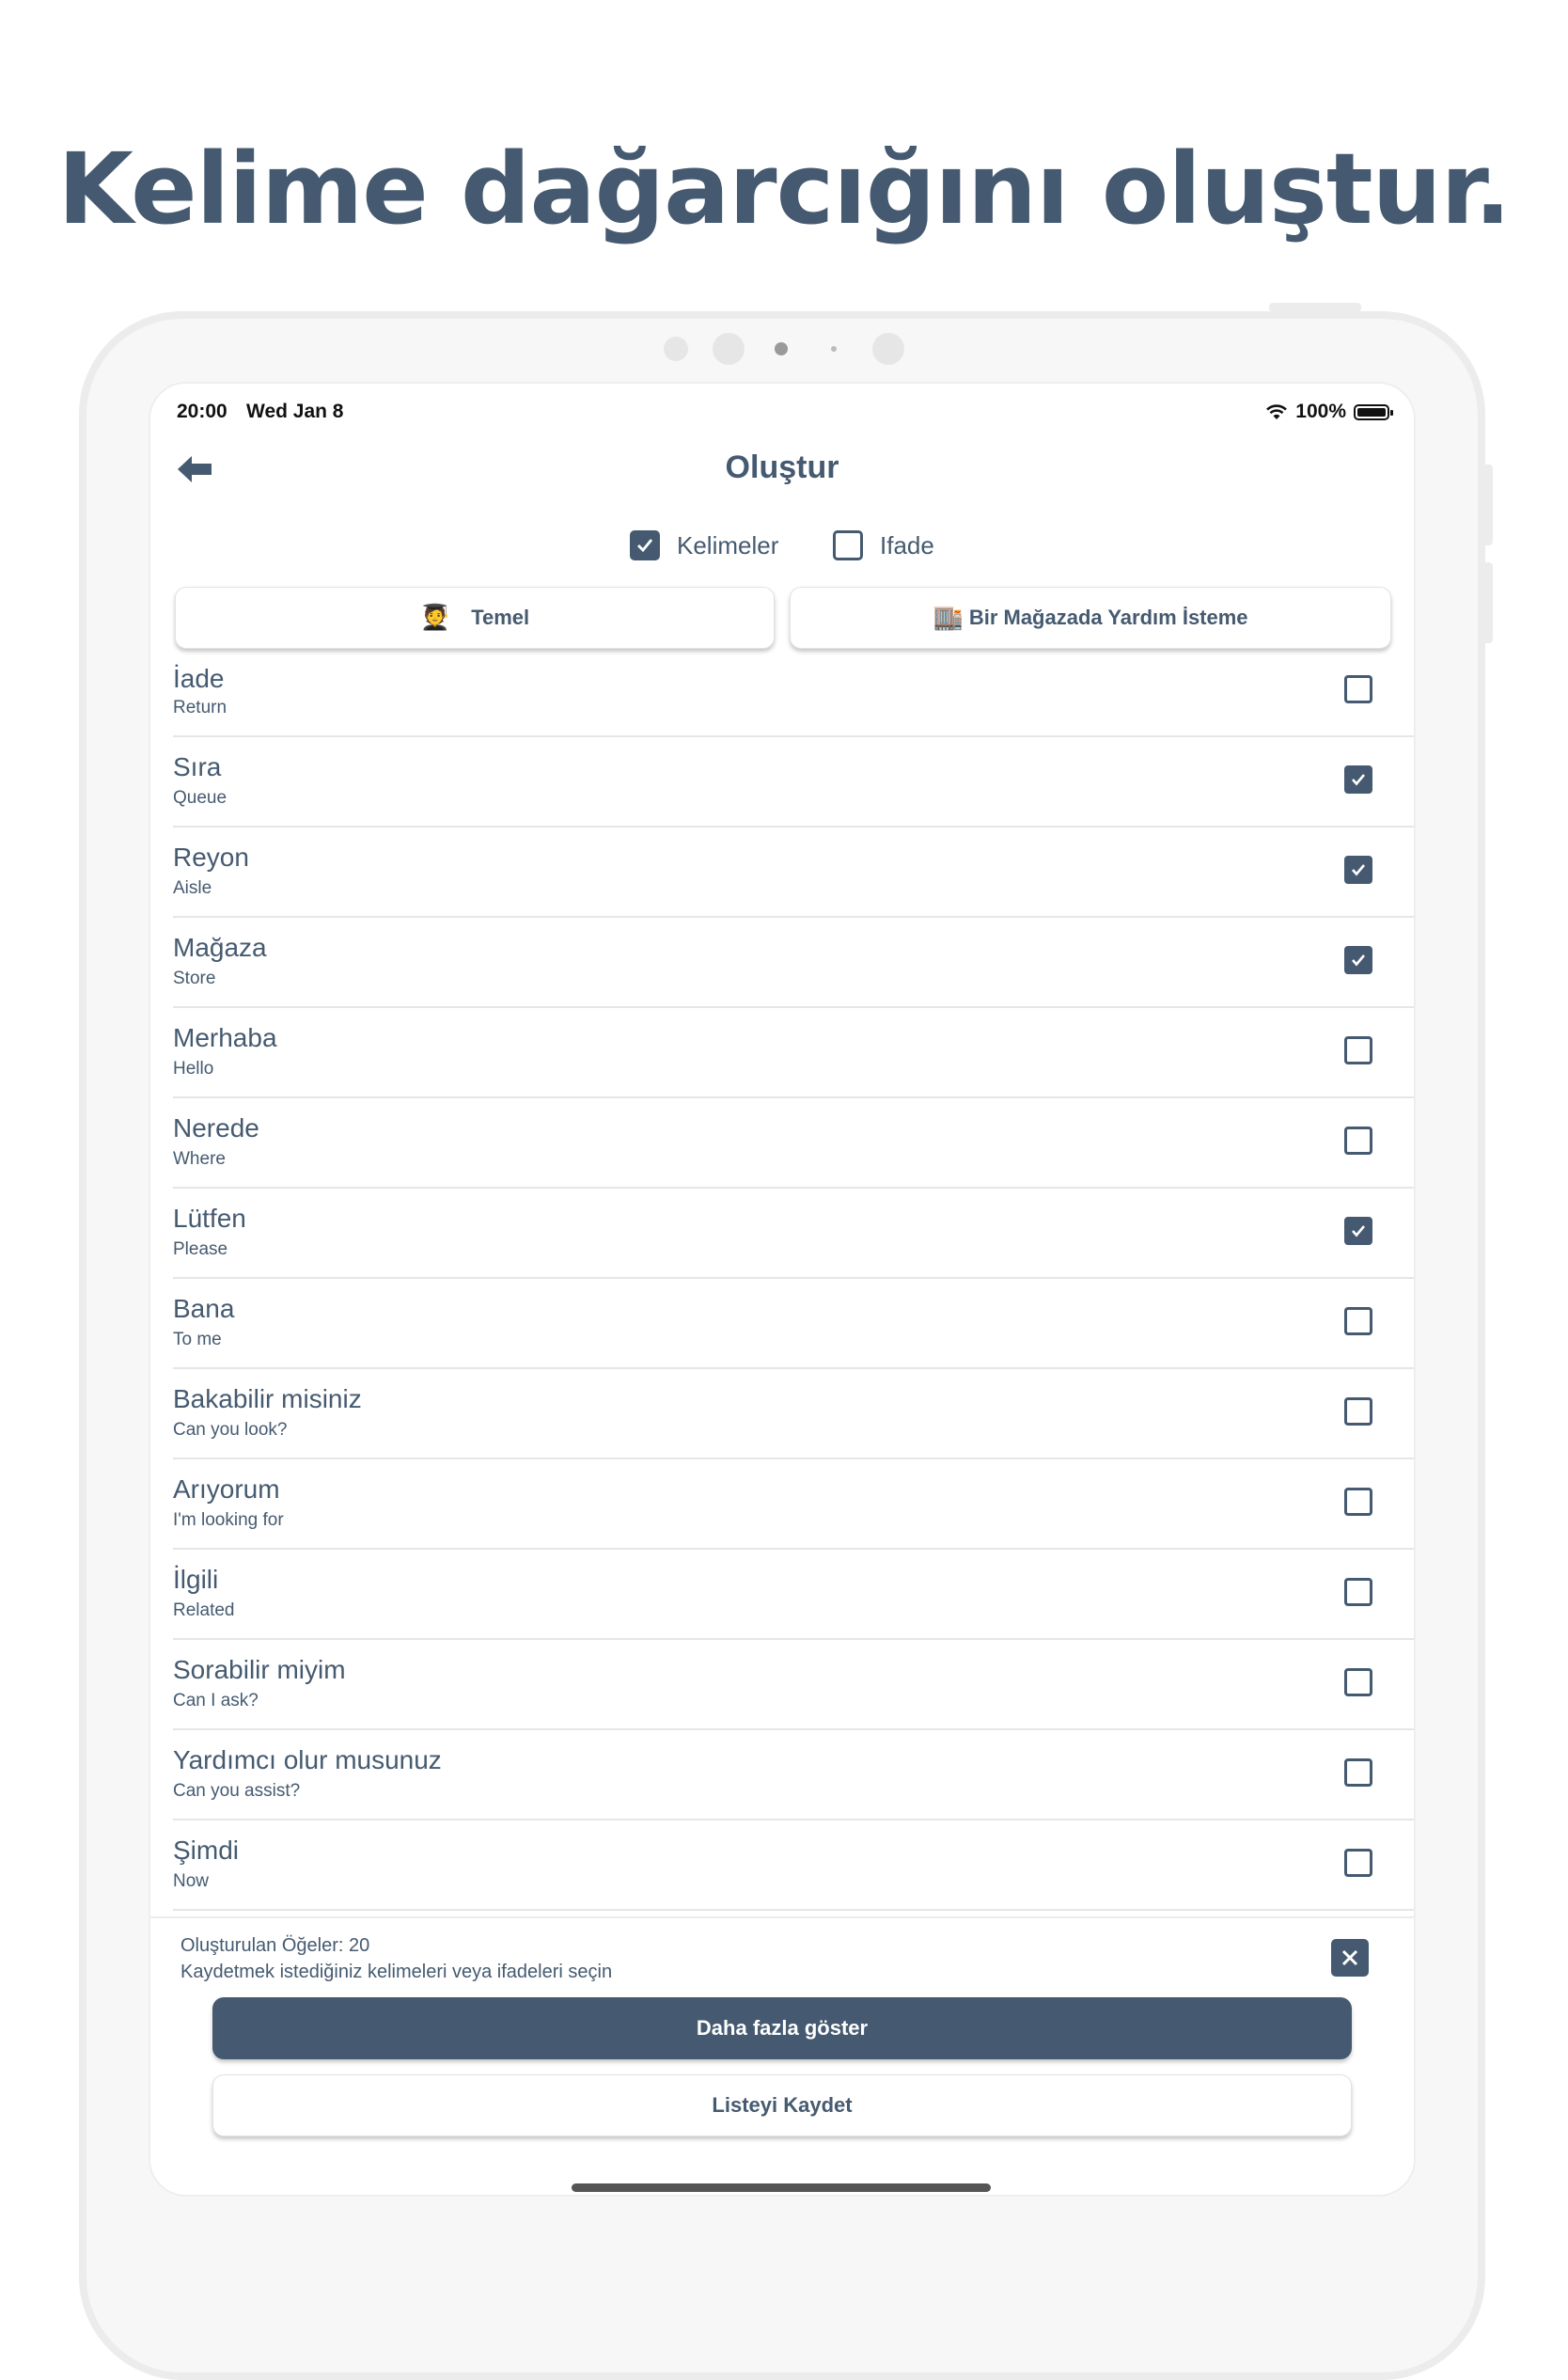  What do you see at coordinates (267, 1398) in the screenshot?
I see `item-word: Bakabilir misiniz` at bounding box center [267, 1398].